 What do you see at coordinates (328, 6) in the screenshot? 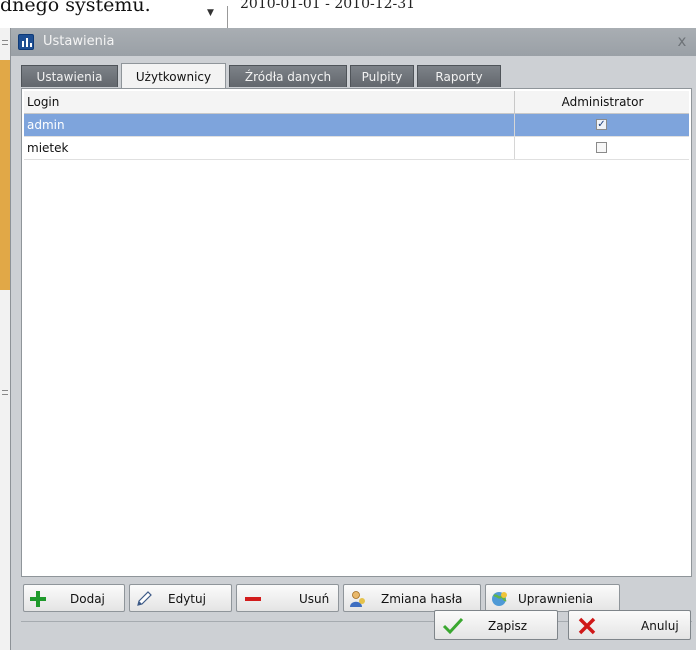
I see `background-date-range: 2010-01-01 - 2010-12-31` at bounding box center [328, 6].